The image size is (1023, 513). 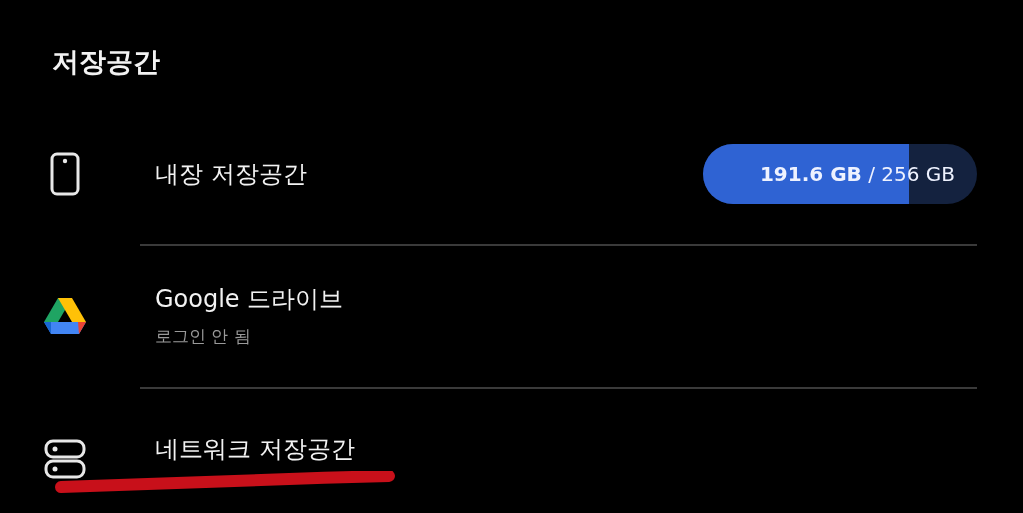 What do you see at coordinates (65, 174) in the screenshot?
I see `phone-icon` at bounding box center [65, 174].